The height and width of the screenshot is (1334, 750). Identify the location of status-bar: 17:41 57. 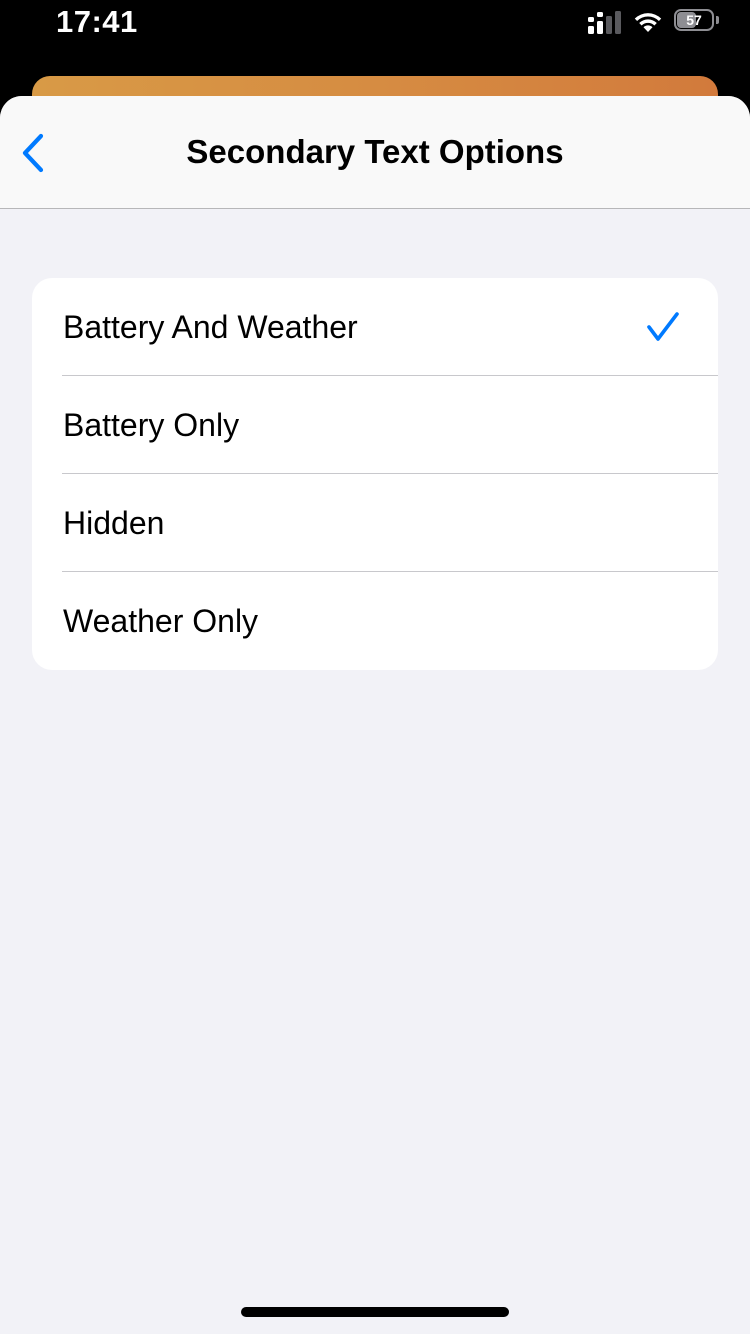
(375, 40).